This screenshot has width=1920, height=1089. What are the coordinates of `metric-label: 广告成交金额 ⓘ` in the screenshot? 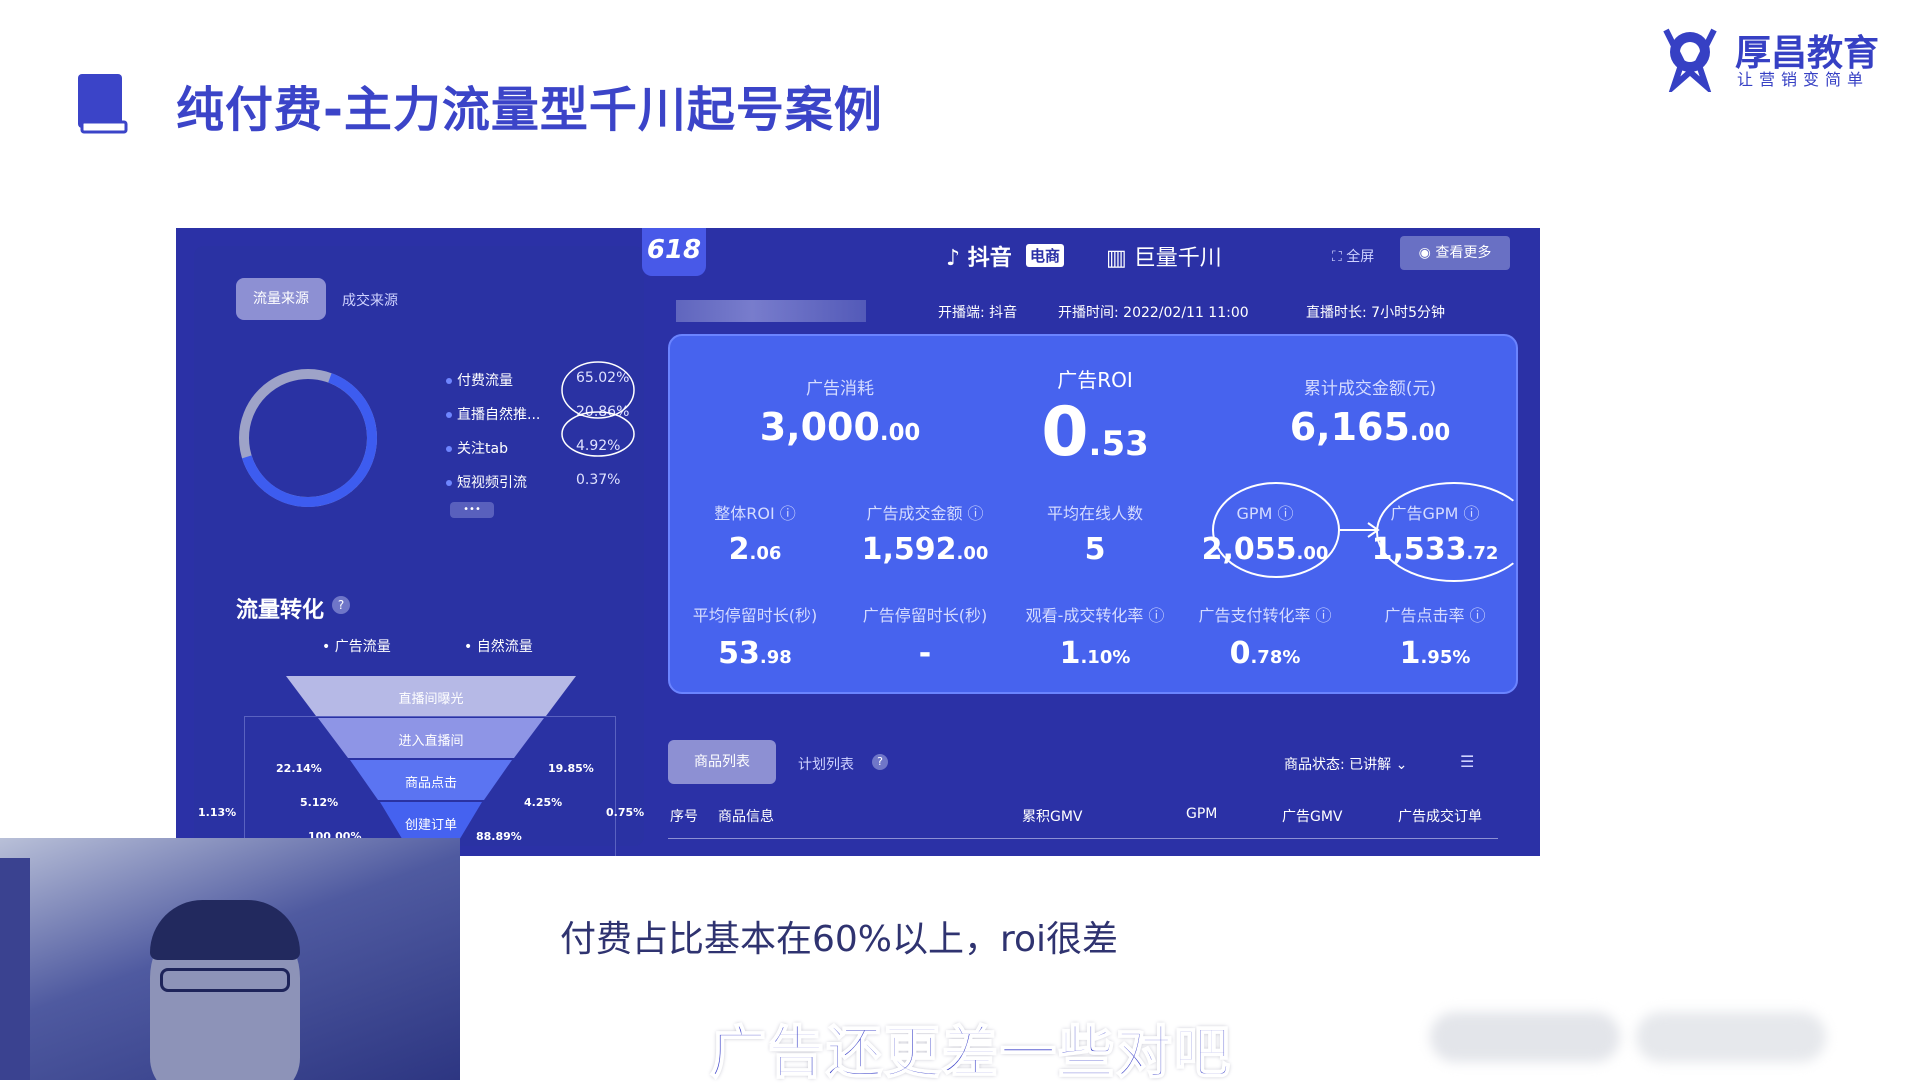 It's located at (925, 513).